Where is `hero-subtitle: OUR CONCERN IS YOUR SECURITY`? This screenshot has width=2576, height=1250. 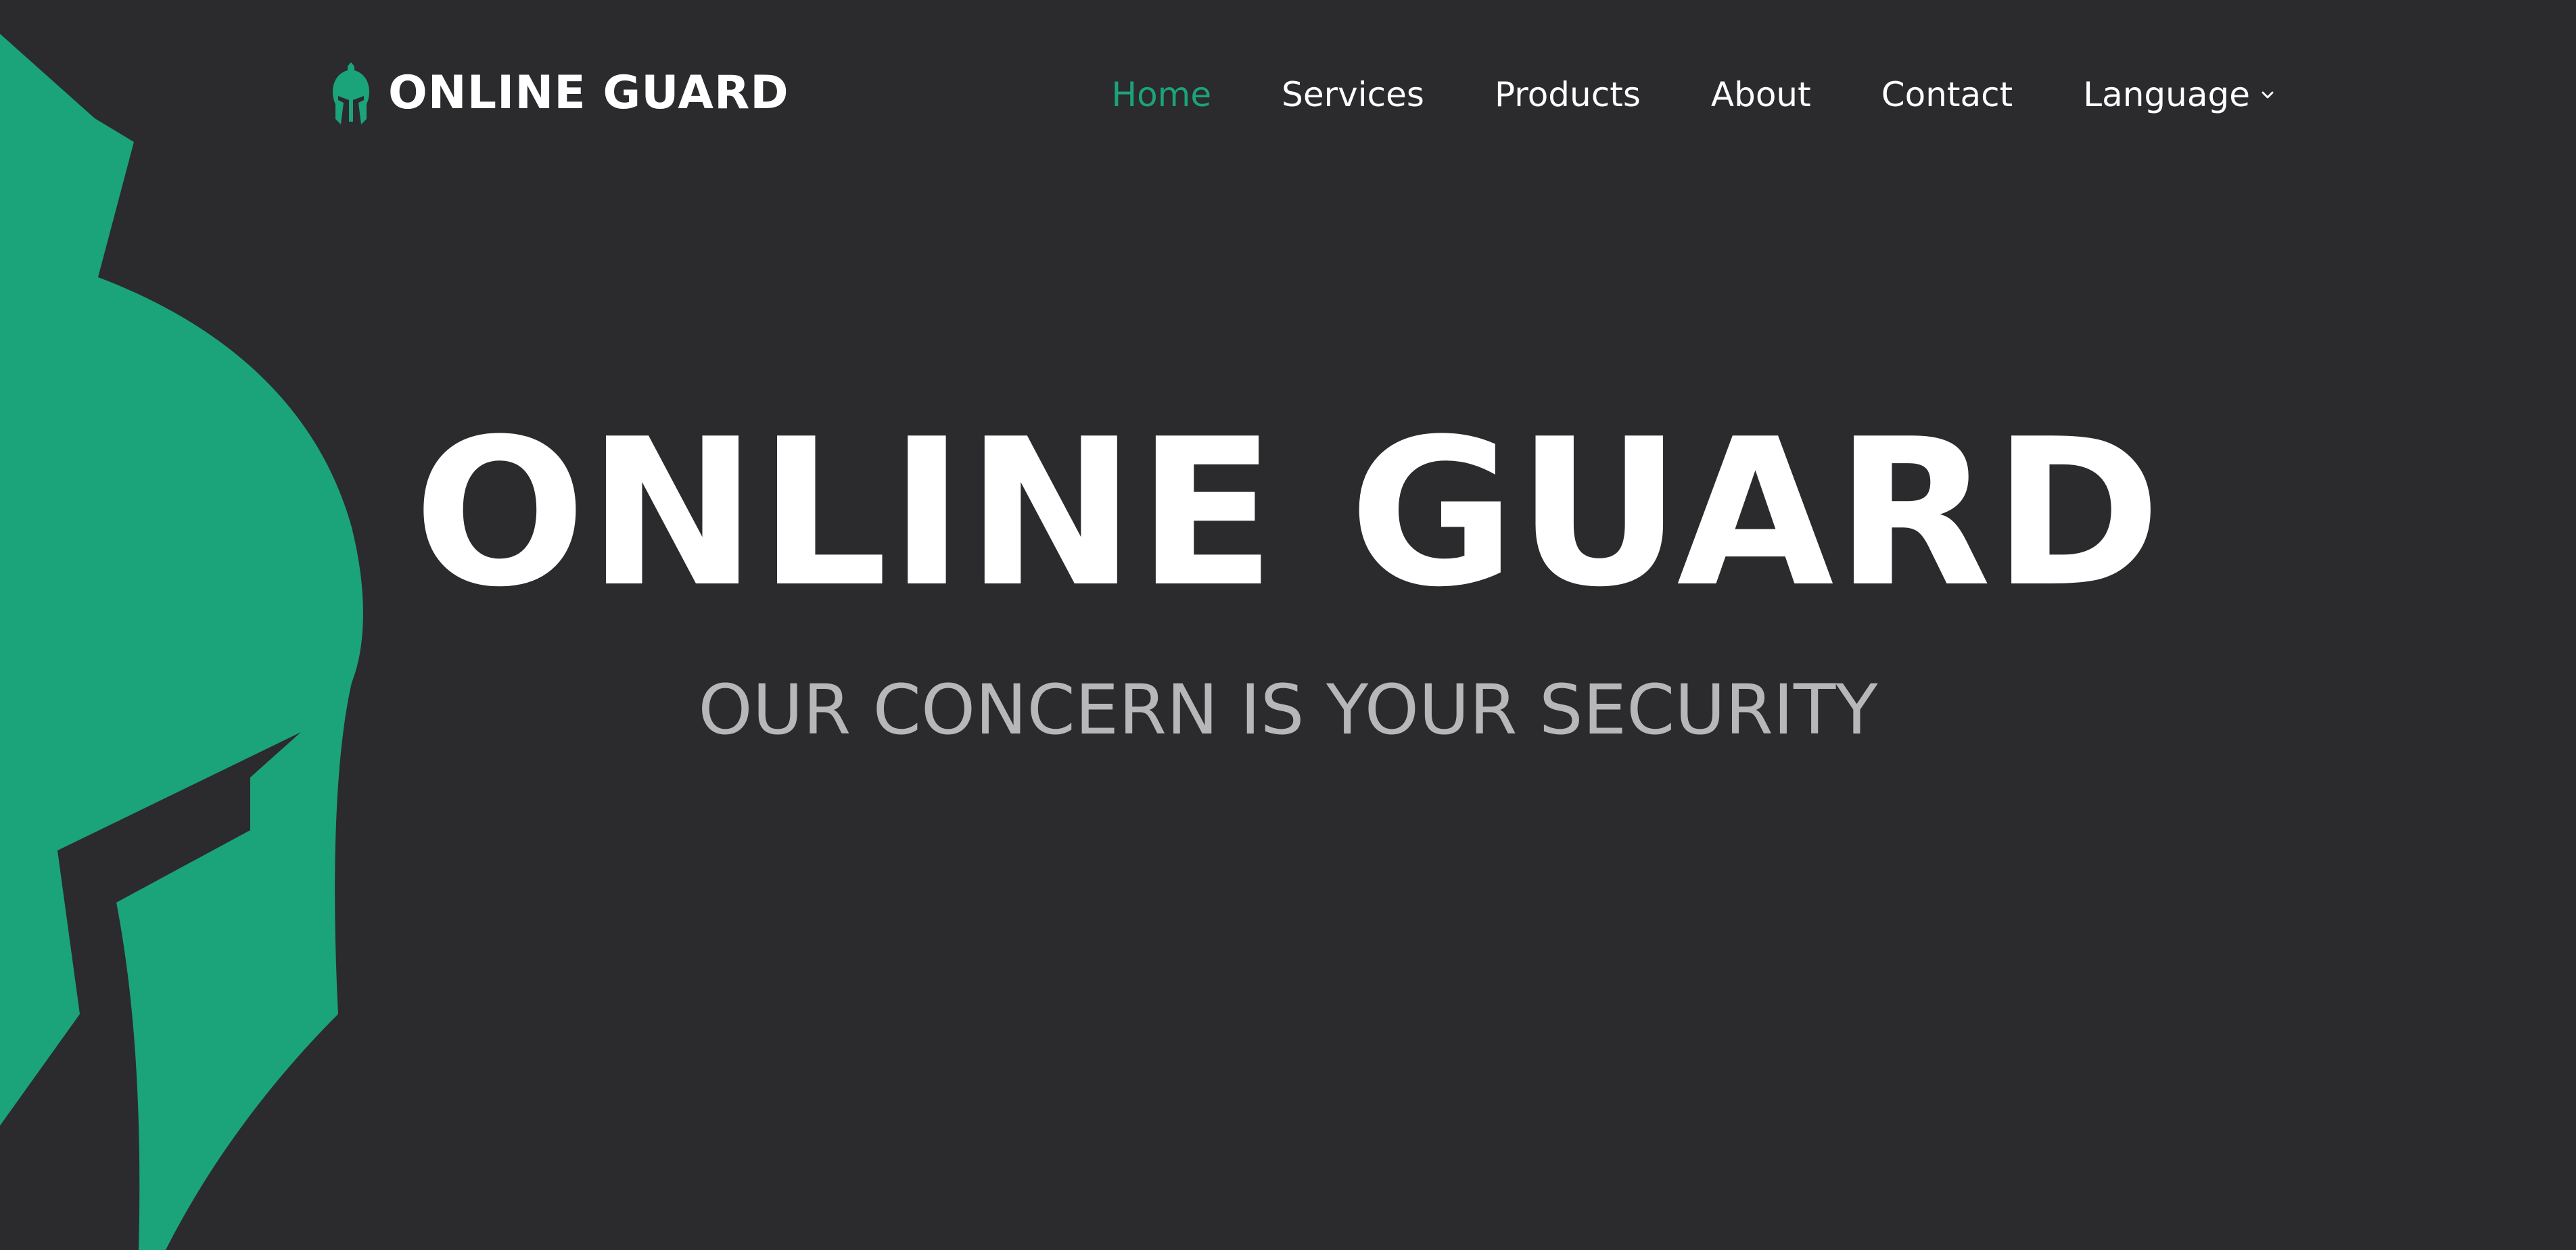
hero-subtitle: OUR CONCERN IS YOUR SECURITY is located at coordinates (1288, 710).